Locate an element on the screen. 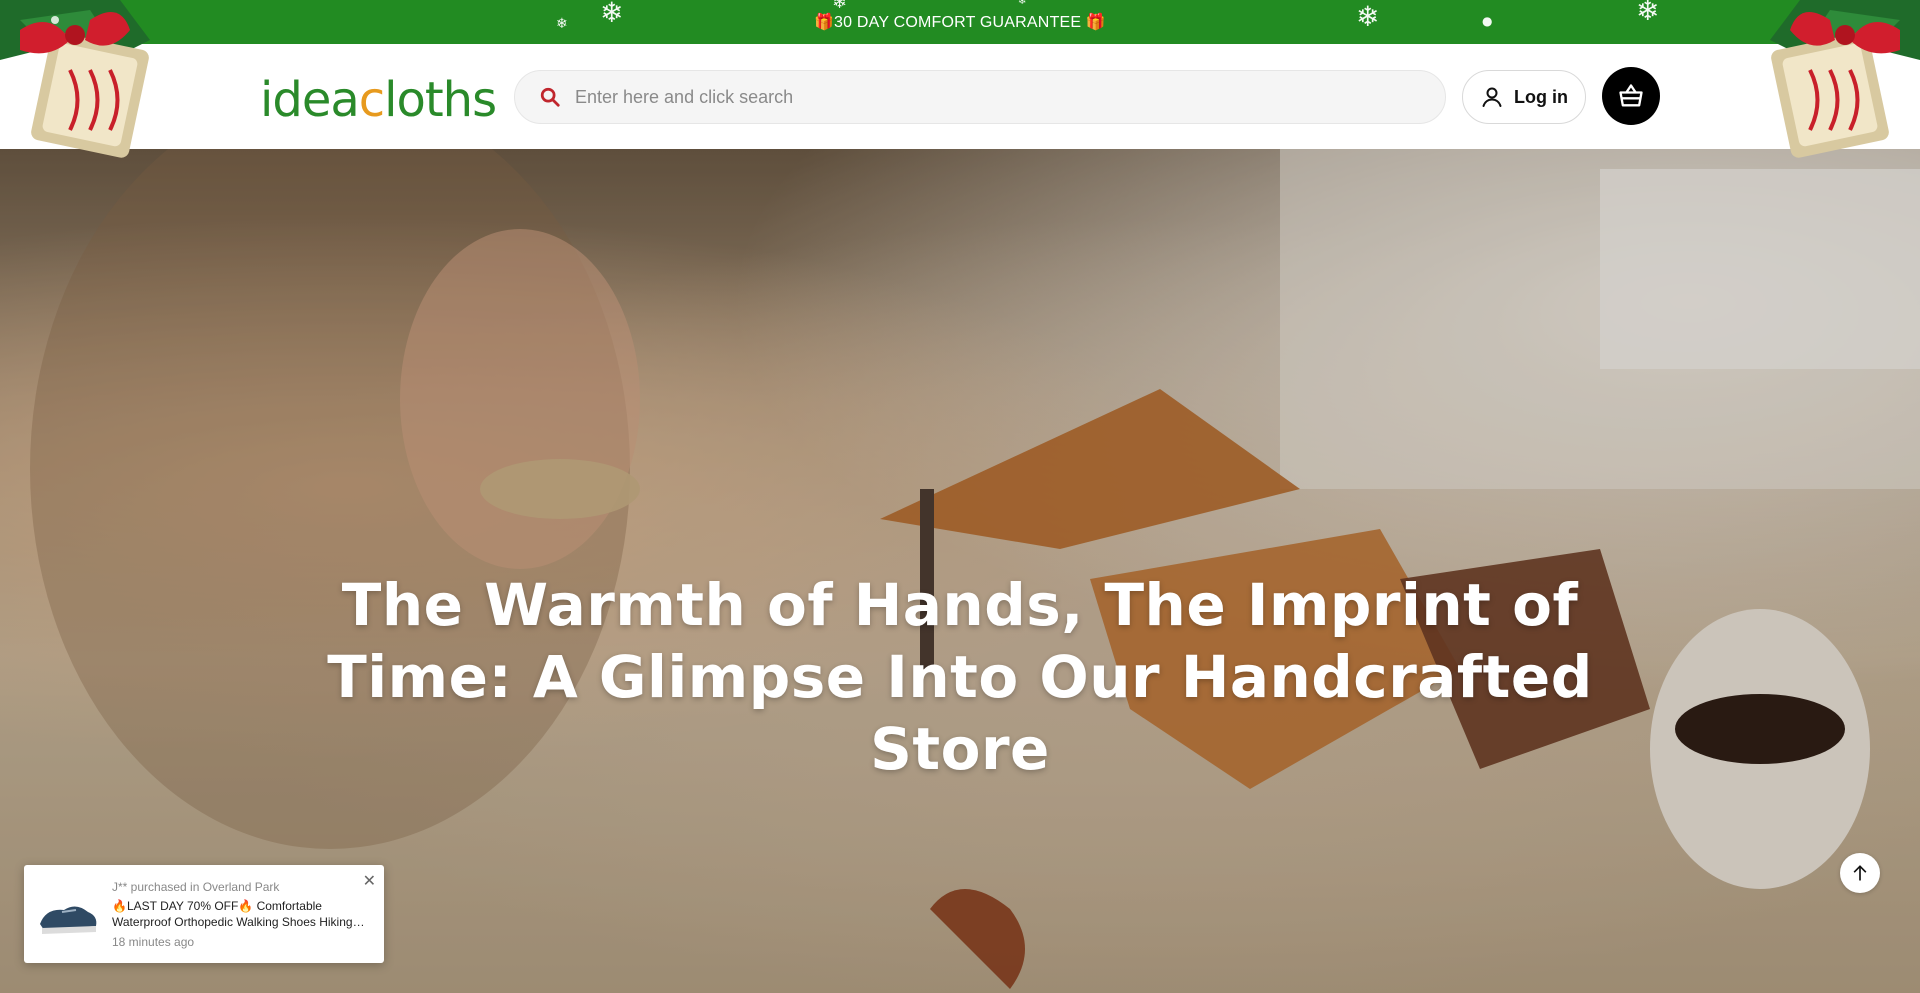  login-button: Log in is located at coordinates (1524, 97).